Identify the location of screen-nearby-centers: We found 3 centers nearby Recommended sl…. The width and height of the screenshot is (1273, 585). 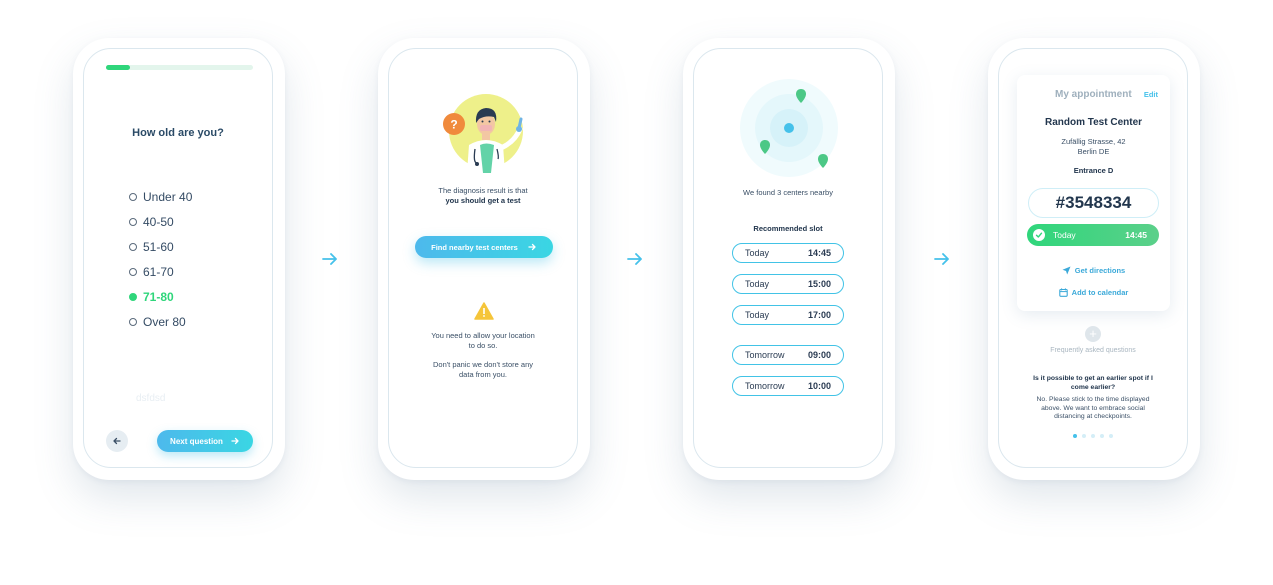
(788, 258).